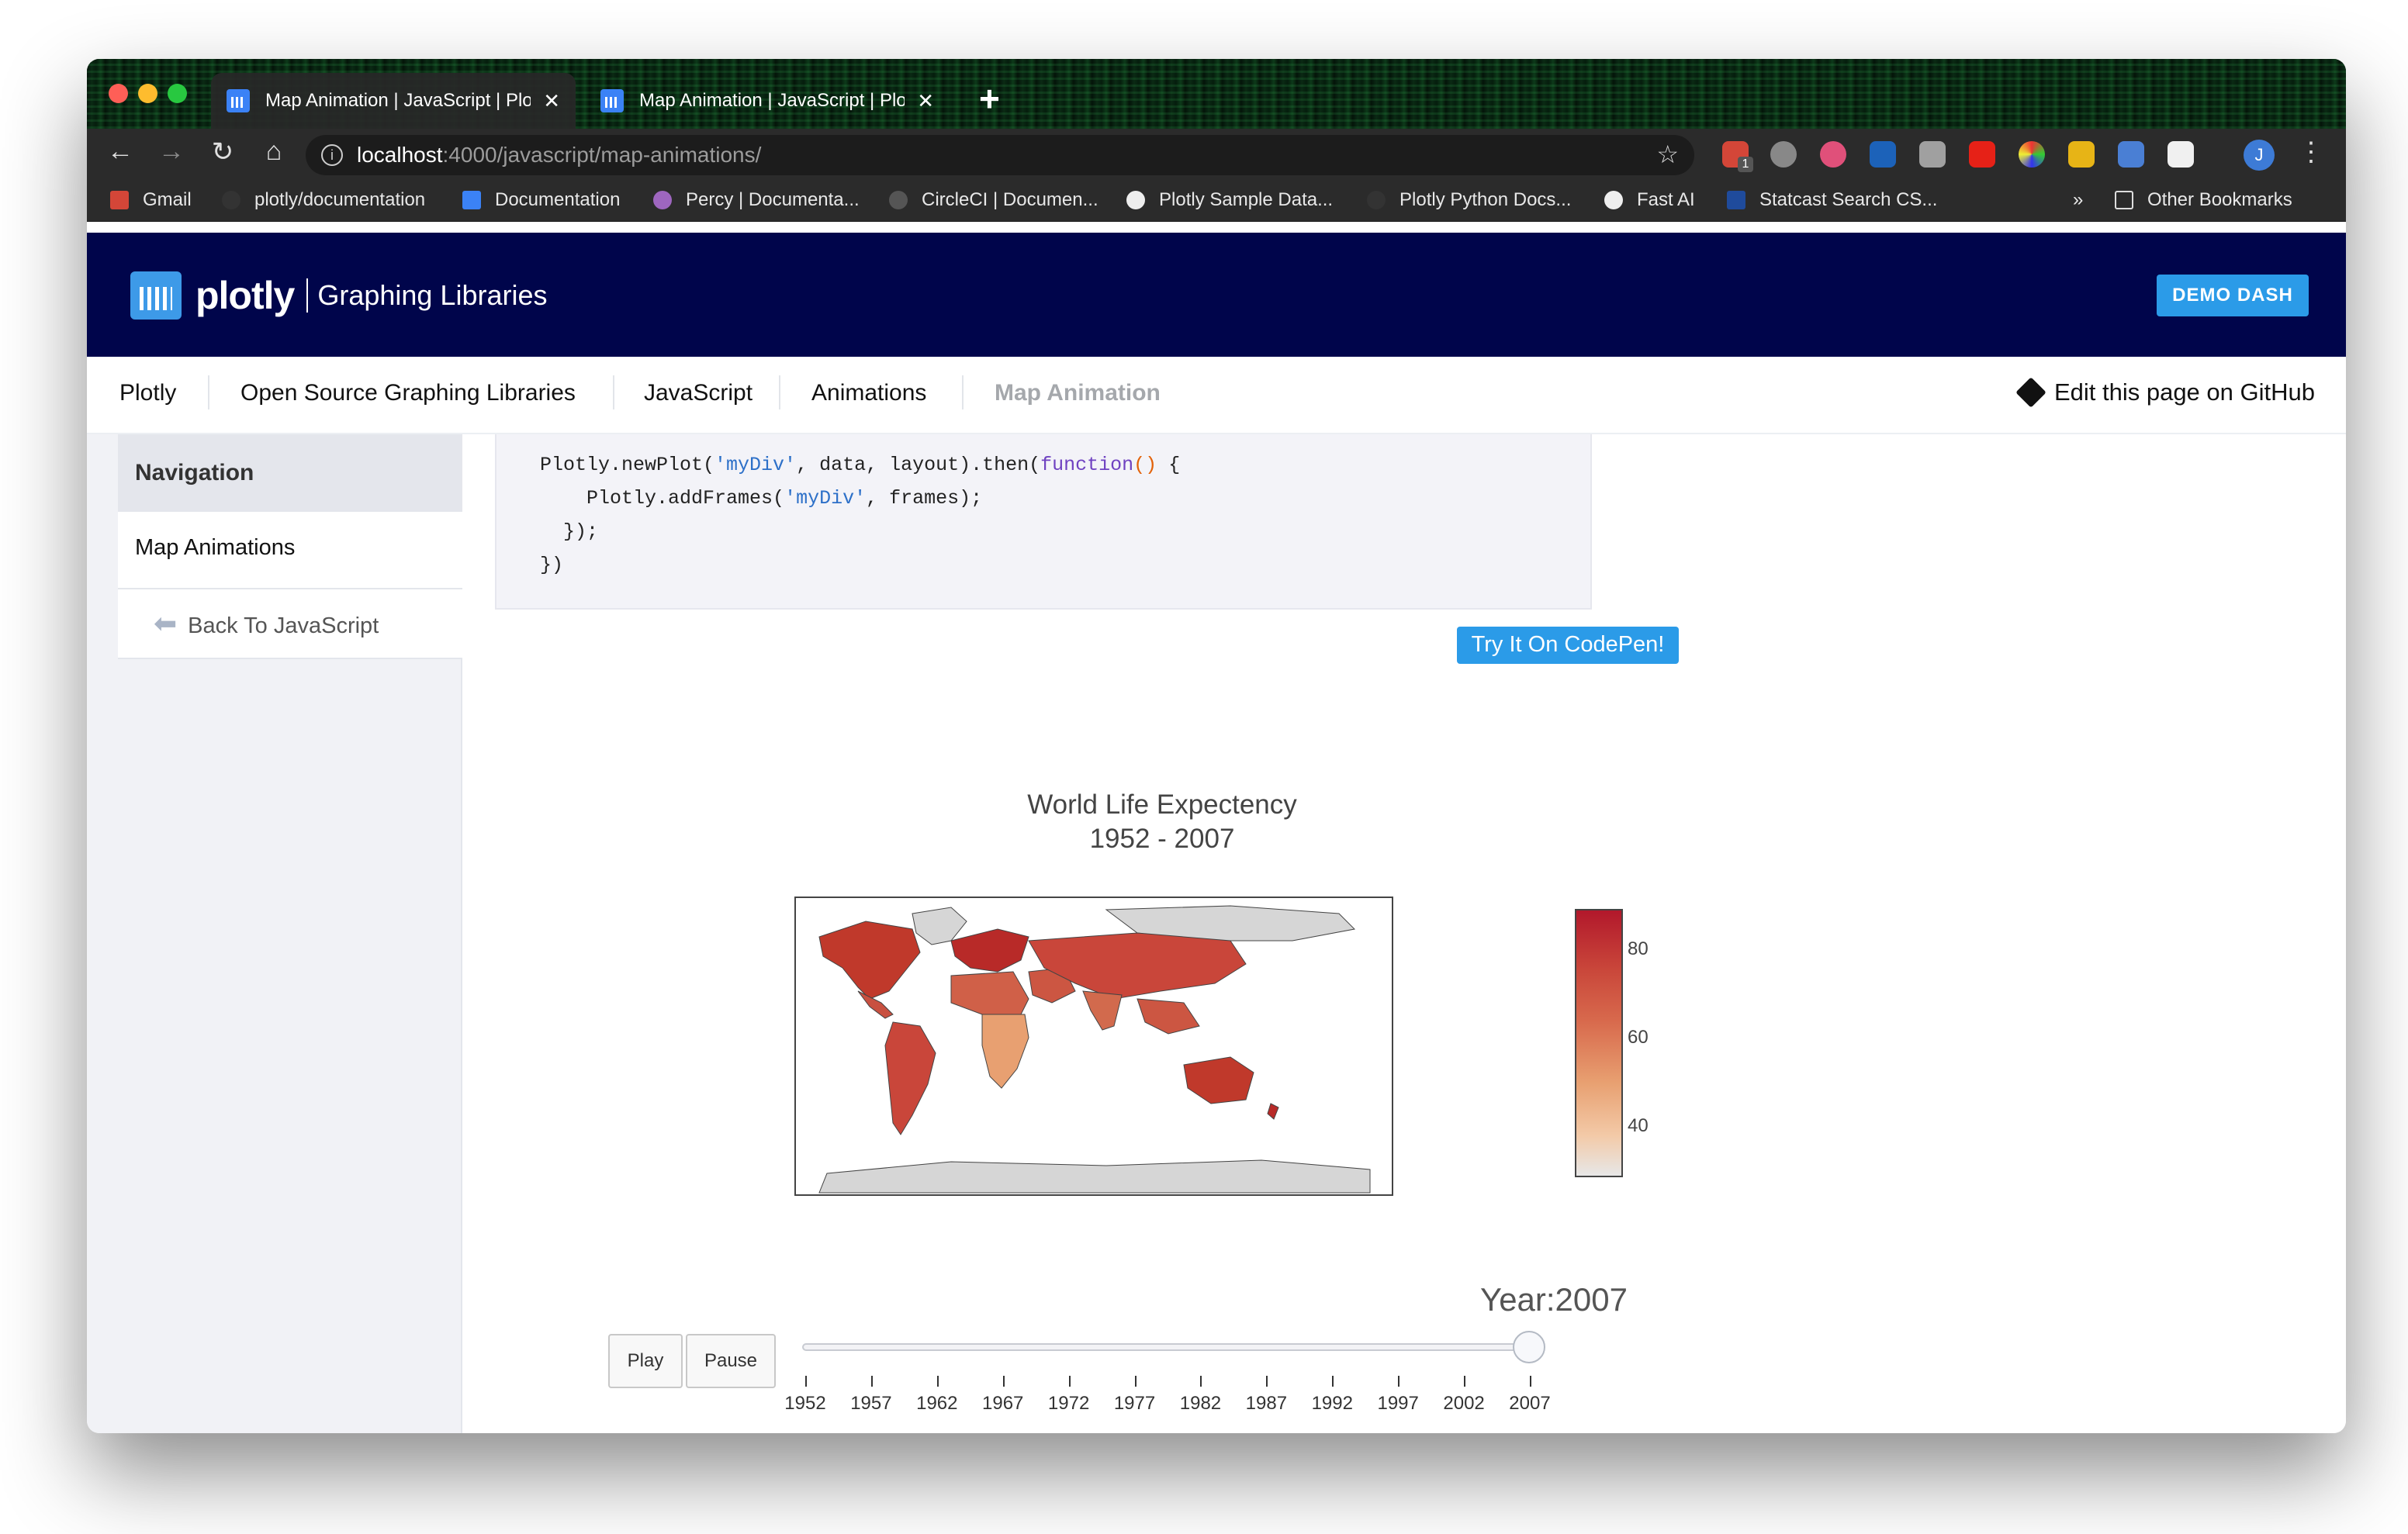  What do you see at coordinates (2078, 200) in the screenshot?
I see `bookmarks-overflow-button: »` at bounding box center [2078, 200].